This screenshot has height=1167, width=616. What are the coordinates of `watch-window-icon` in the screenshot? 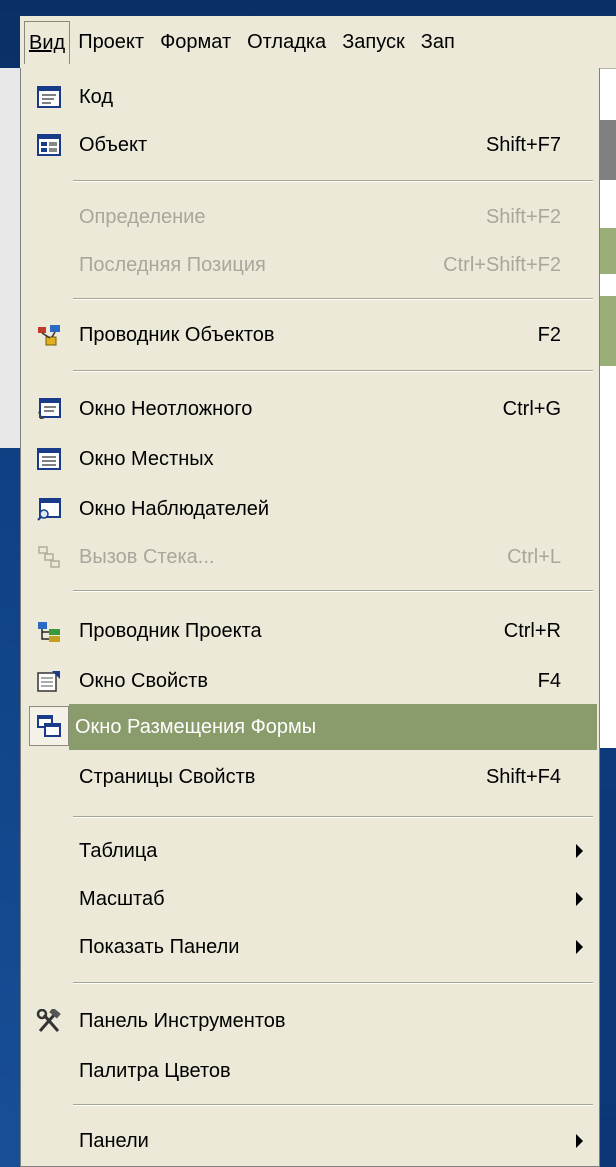 It's located at (49, 509).